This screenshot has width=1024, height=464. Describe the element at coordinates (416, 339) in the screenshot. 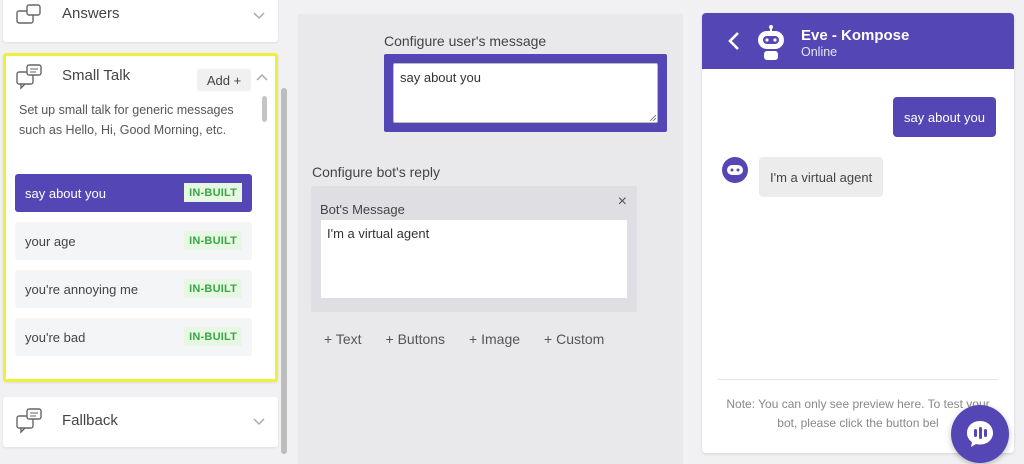

I see `add-buttons-button: + Buttons` at that location.